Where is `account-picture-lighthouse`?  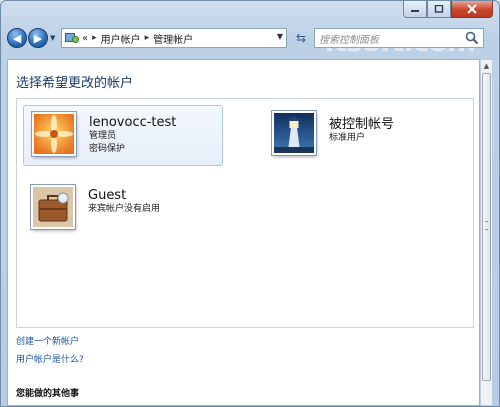 account-picture-lighthouse is located at coordinates (294, 133).